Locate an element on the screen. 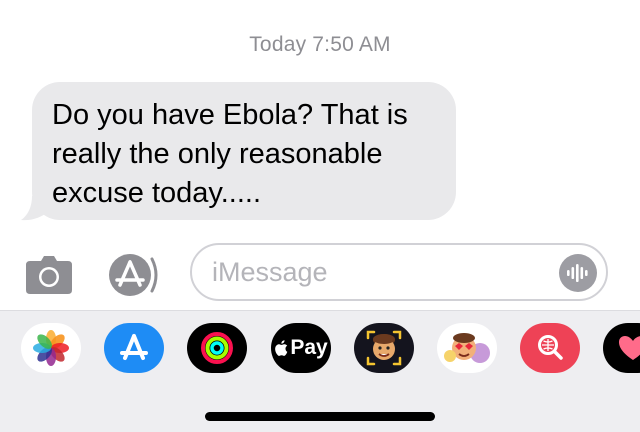  apps-button is located at coordinates (136, 275).